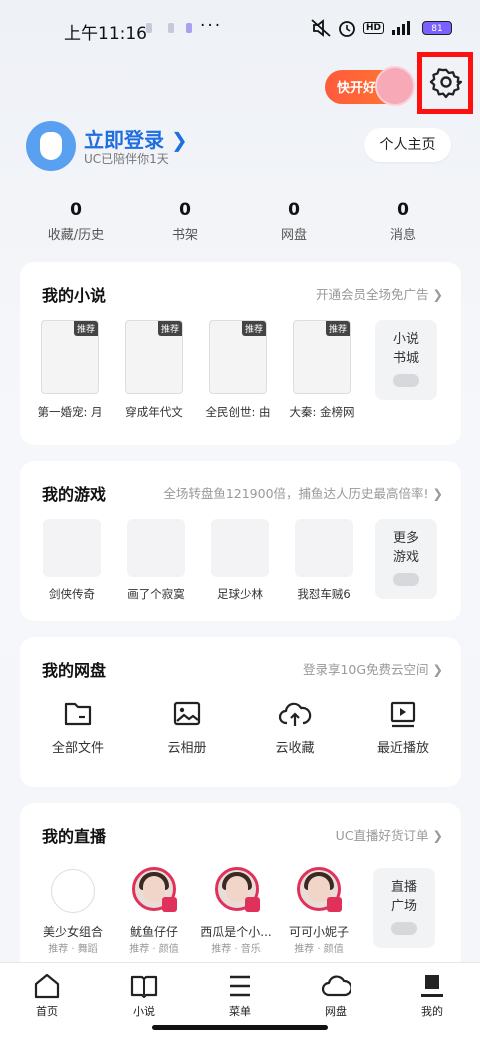  Describe the element at coordinates (406, 360) in the screenshot. I see `novel-store-button: 小说 书城` at that location.